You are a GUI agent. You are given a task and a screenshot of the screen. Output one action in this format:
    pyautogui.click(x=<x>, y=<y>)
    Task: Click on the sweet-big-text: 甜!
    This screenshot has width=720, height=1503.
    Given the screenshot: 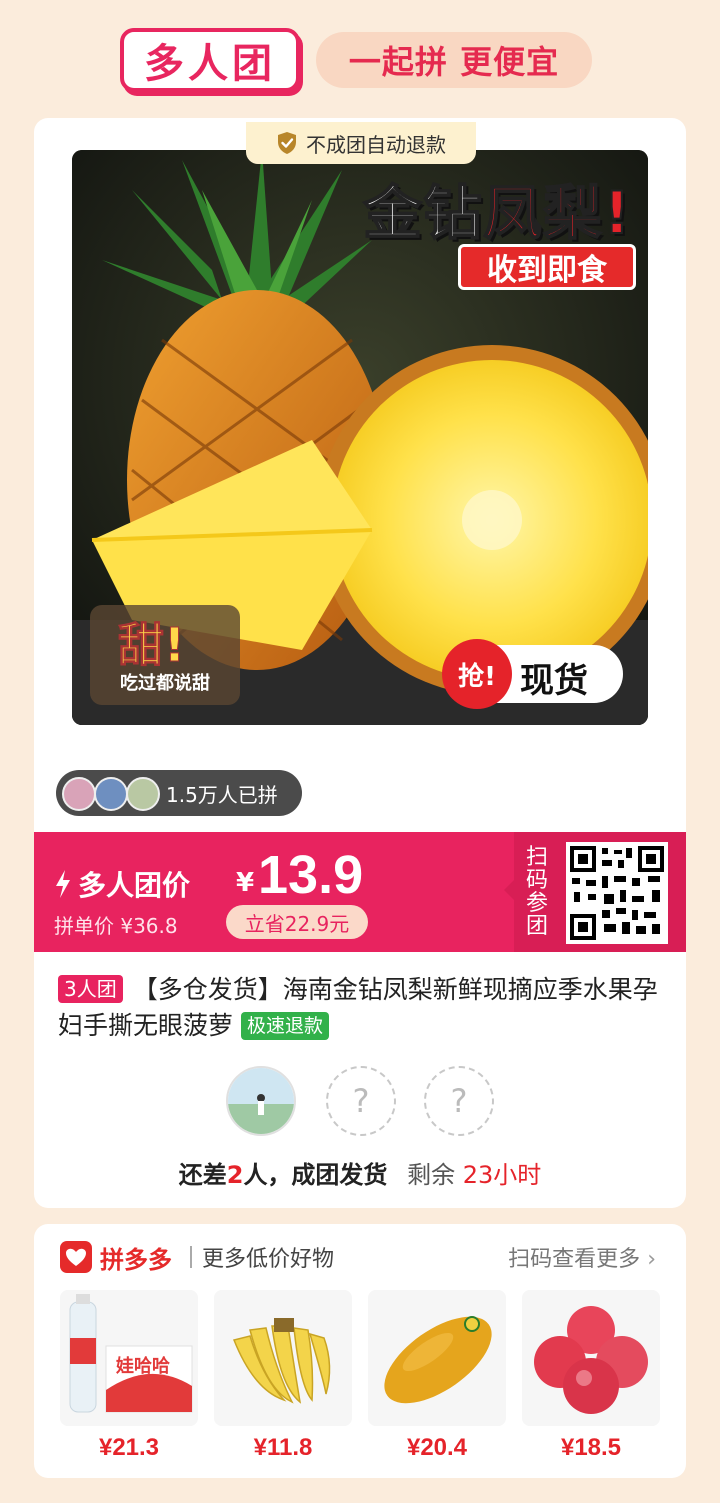 What is the action you would take?
    pyautogui.click(x=152, y=645)
    